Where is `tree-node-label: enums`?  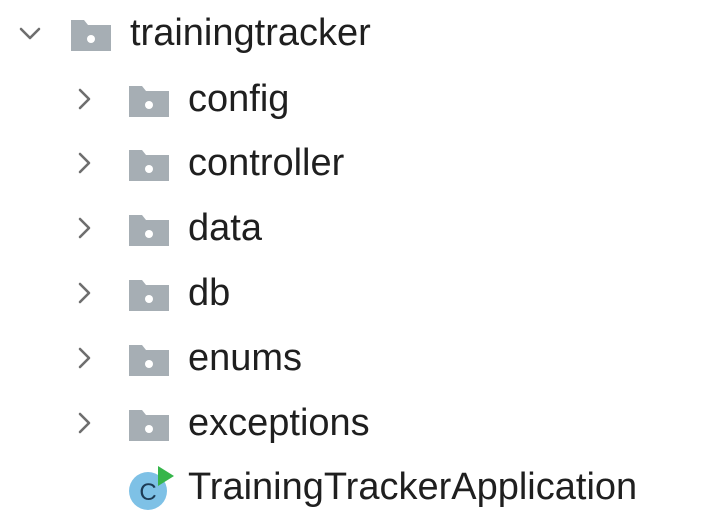
tree-node-label: enums is located at coordinates (245, 358).